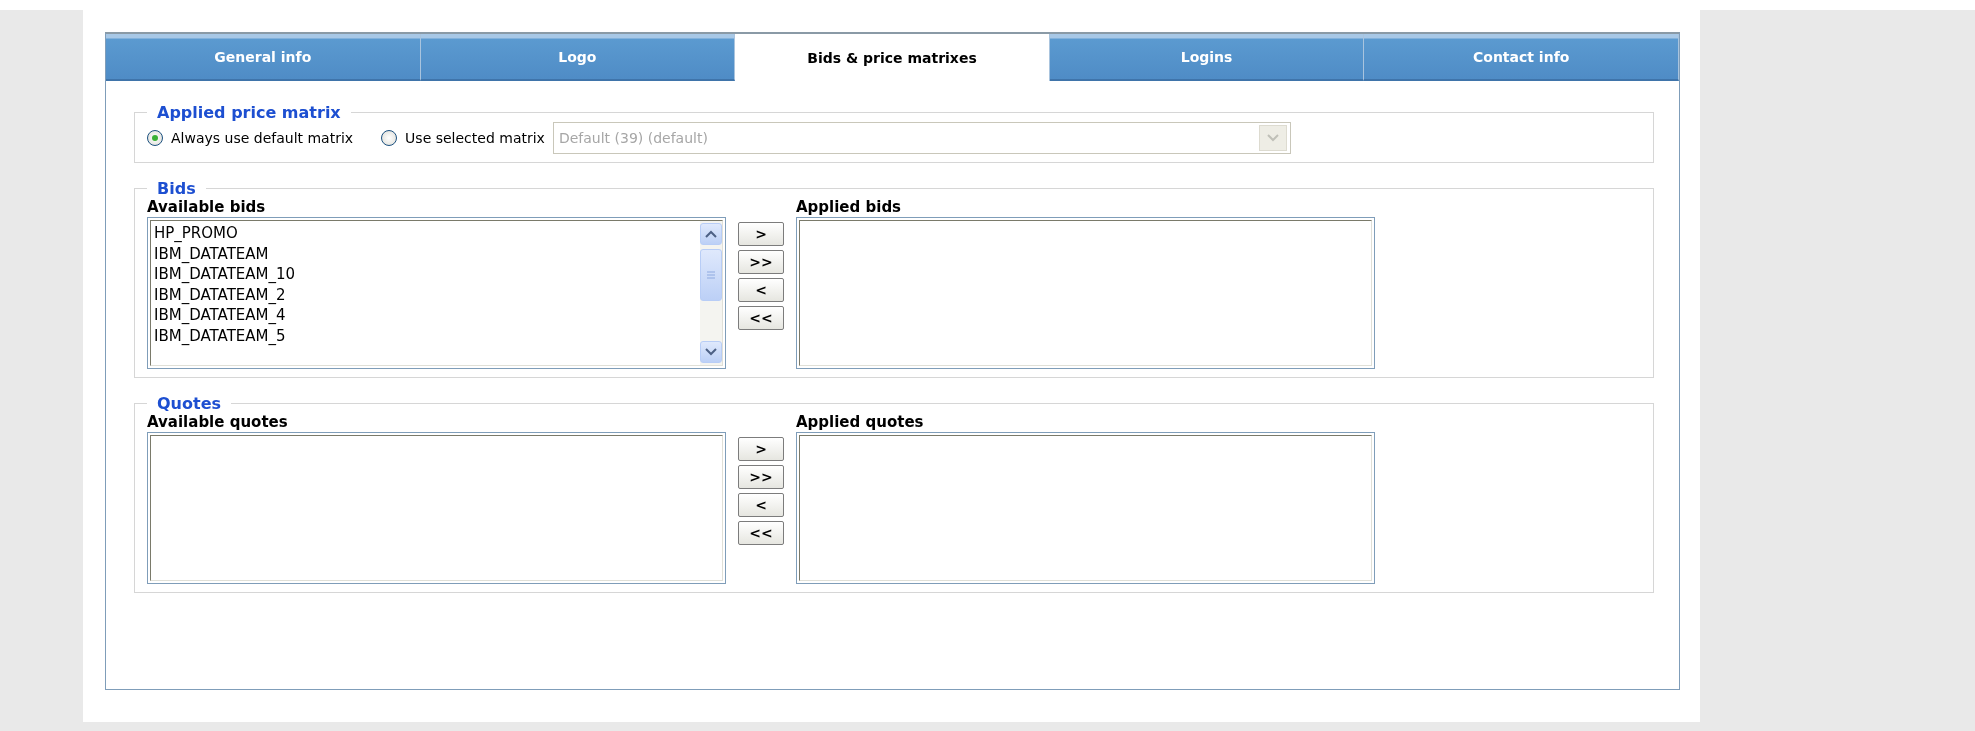 This screenshot has height=731, width=1975. I want to click on list-item: IBM_DATATEAM, so click(425, 253).